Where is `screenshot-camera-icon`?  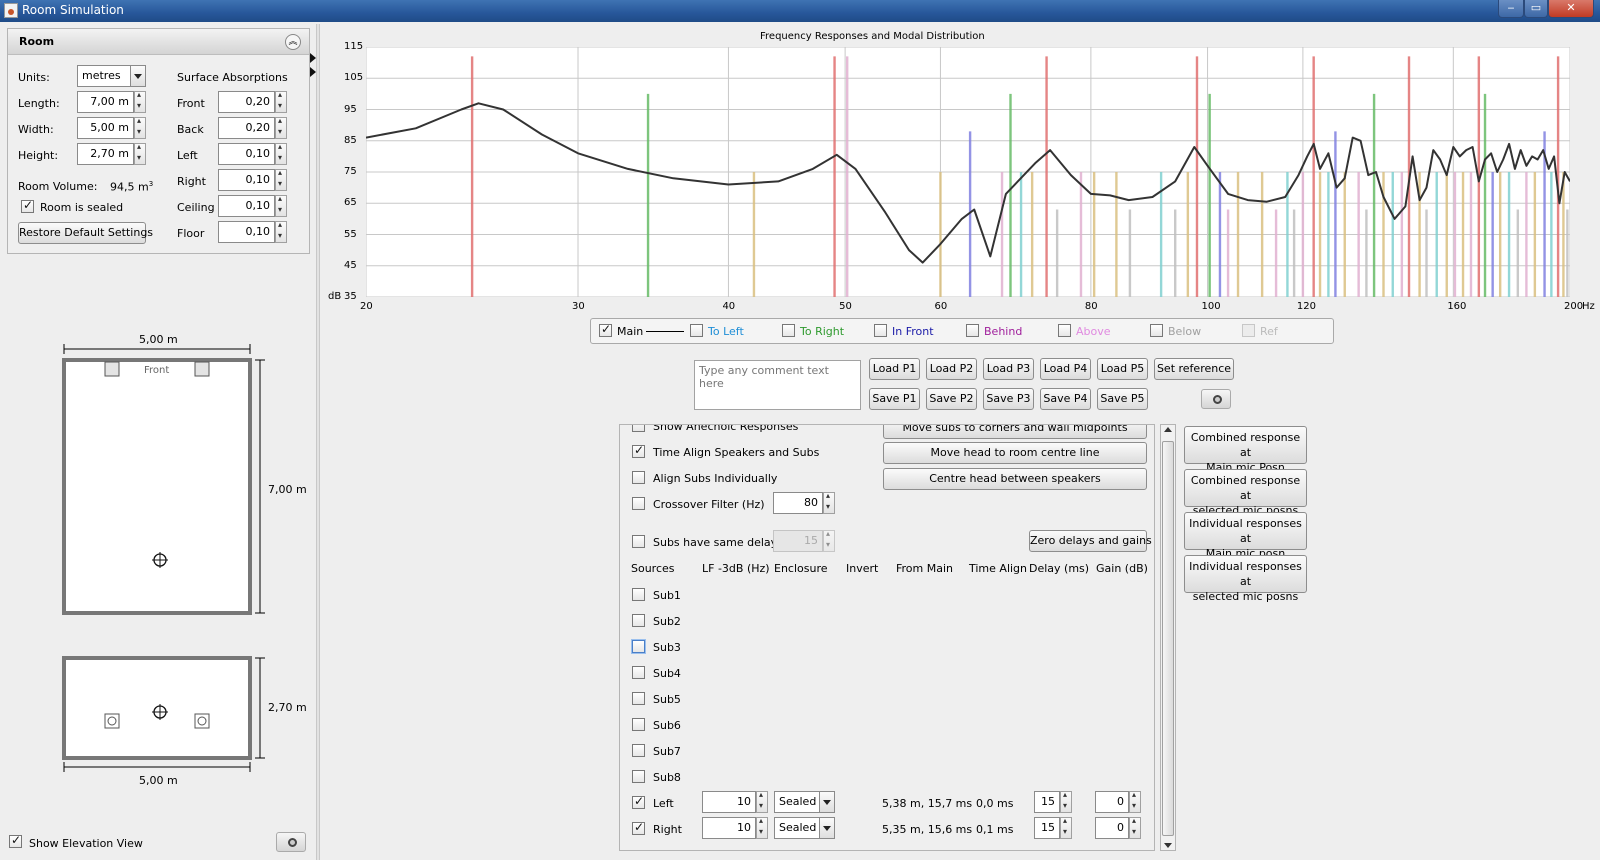
screenshot-camera-icon is located at coordinates (1216, 399).